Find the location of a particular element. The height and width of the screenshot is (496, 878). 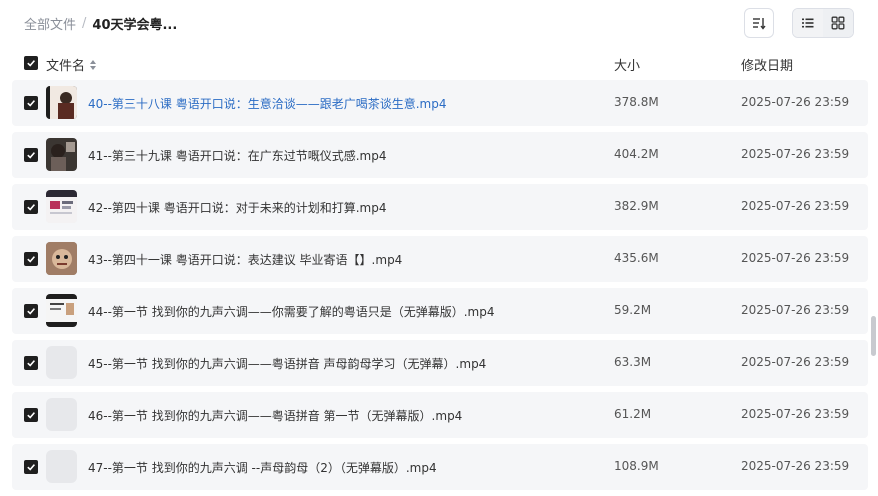

list-view-button is located at coordinates (808, 23).